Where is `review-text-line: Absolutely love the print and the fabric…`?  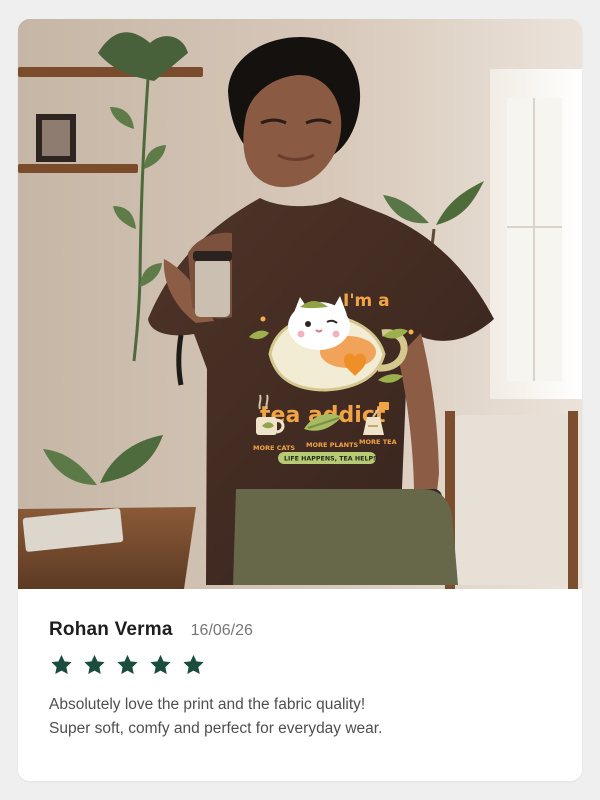 review-text-line: Absolutely love the print and the fabric… is located at coordinates (207, 704).